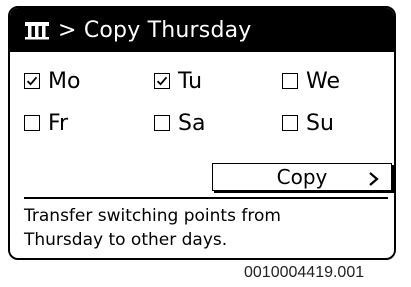  I want to click on copy-button: Copy, so click(302, 177).